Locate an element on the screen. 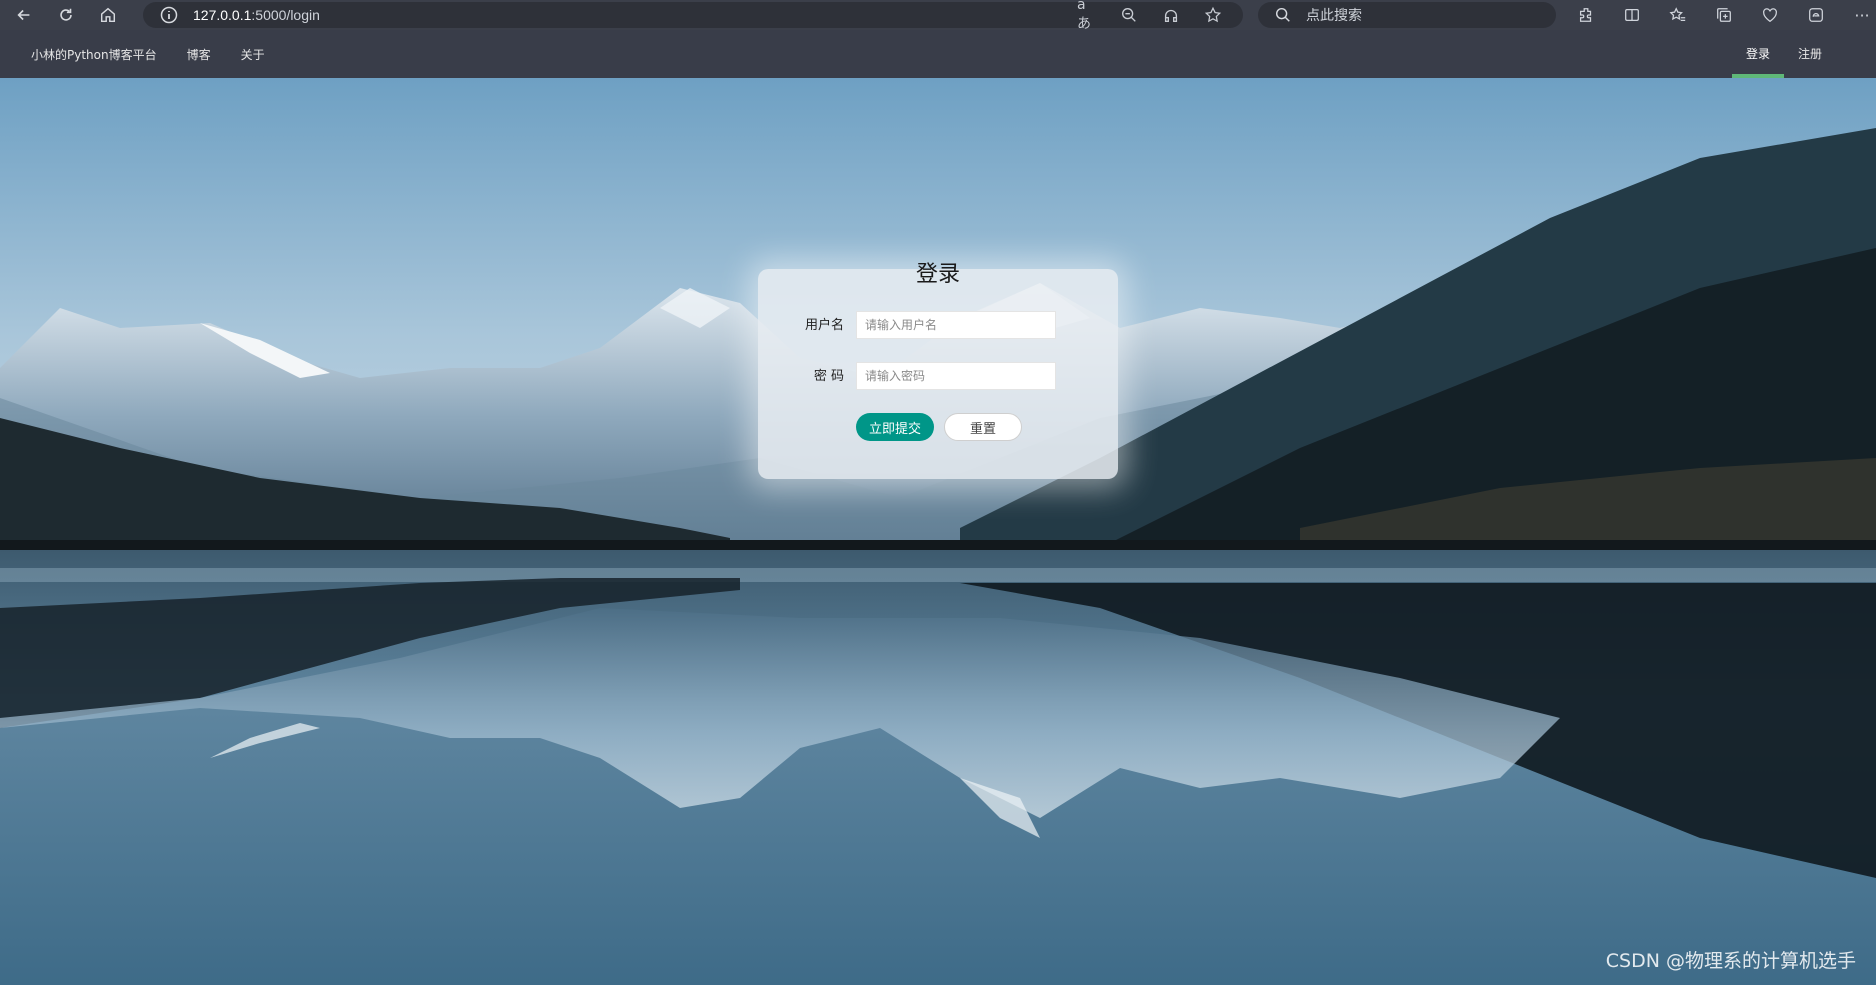 This screenshot has width=1876, height=985. home-button is located at coordinates (108, 15).